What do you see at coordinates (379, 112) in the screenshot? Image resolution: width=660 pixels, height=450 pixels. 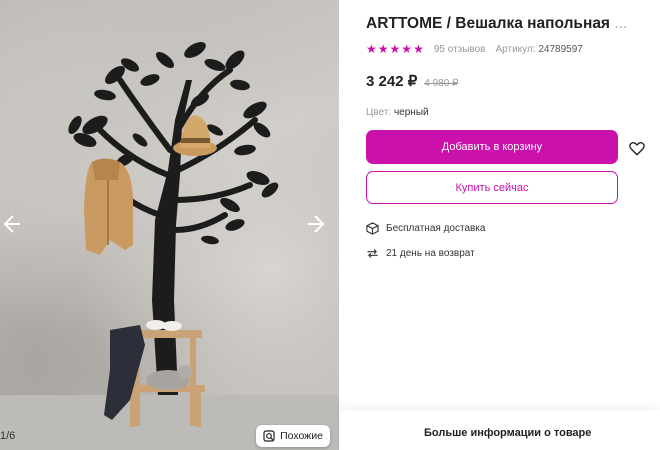 I see `color-label: Цвет:` at bounding box center [379, 112].